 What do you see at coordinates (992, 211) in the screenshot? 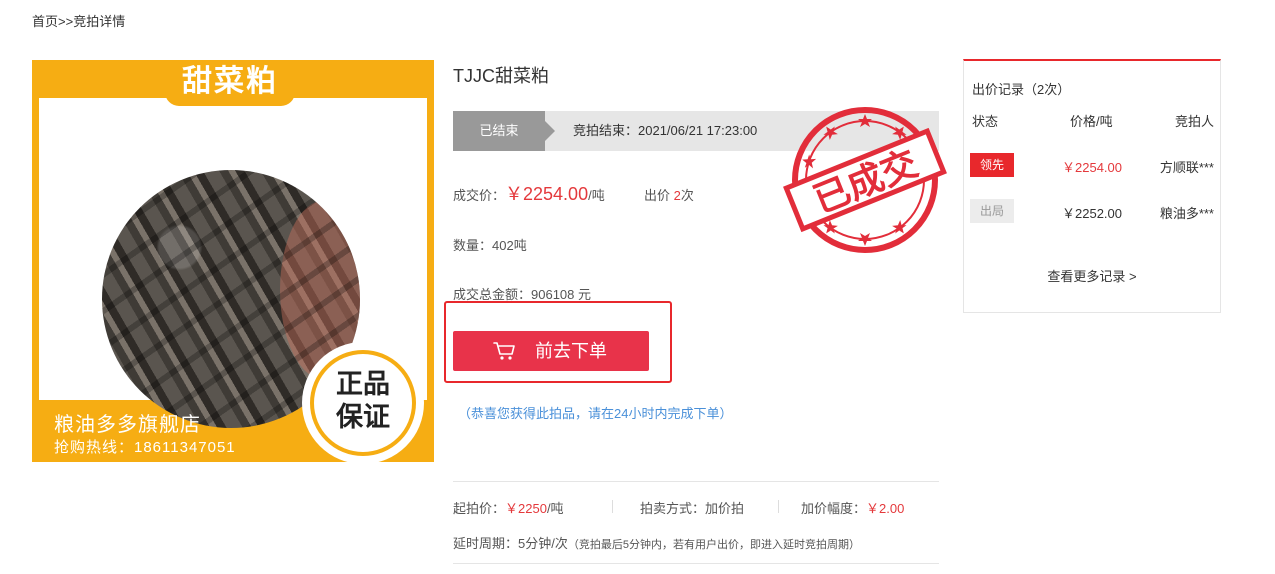
I see `status-out-tag: 出局` at bounding box center [992, 211].